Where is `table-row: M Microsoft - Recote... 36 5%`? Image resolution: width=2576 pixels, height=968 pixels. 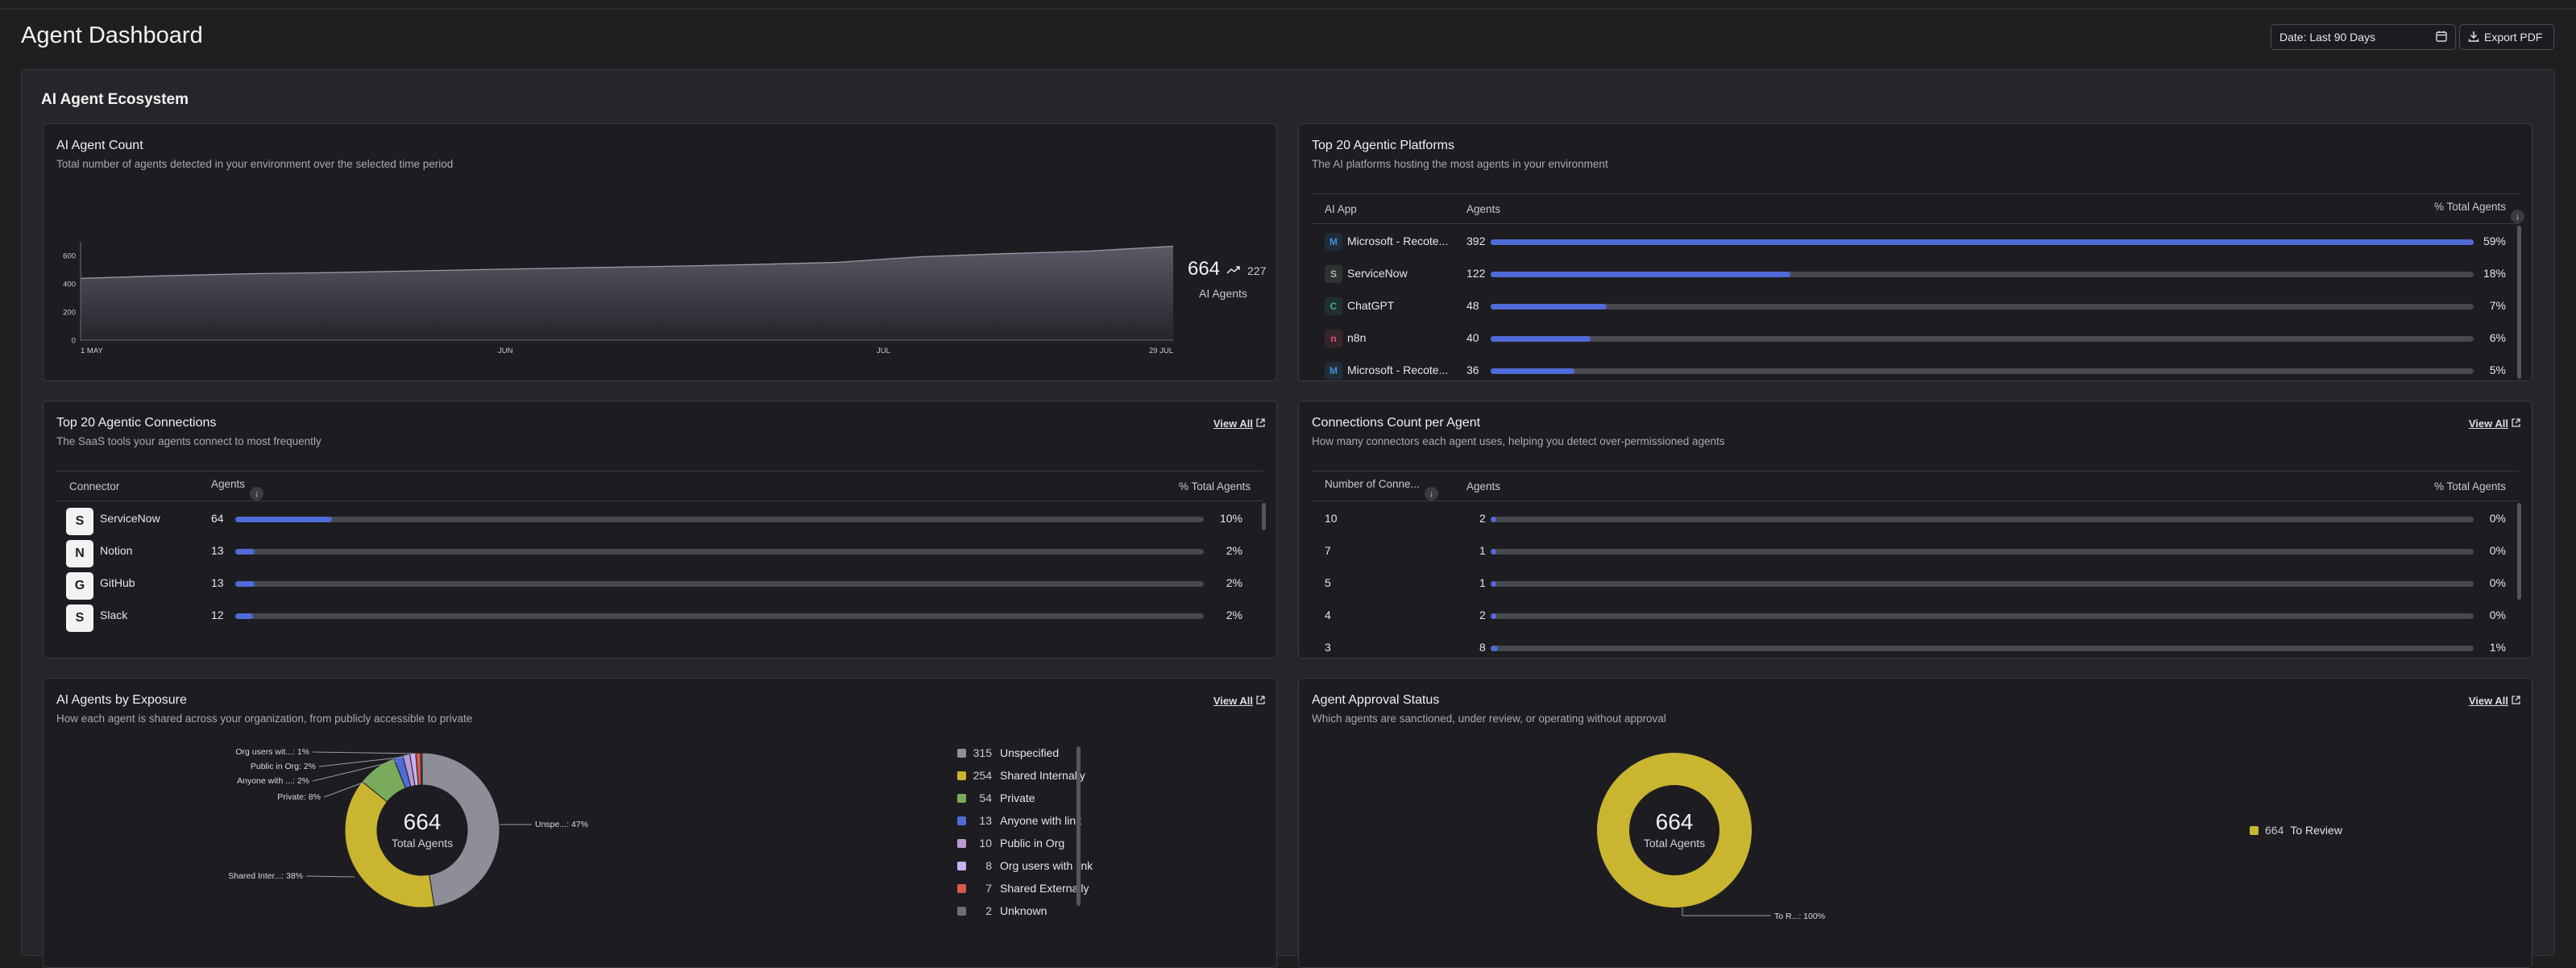
table-row: M Microsoft - Recote... 36 5% is located at coordinates (1915, 367).